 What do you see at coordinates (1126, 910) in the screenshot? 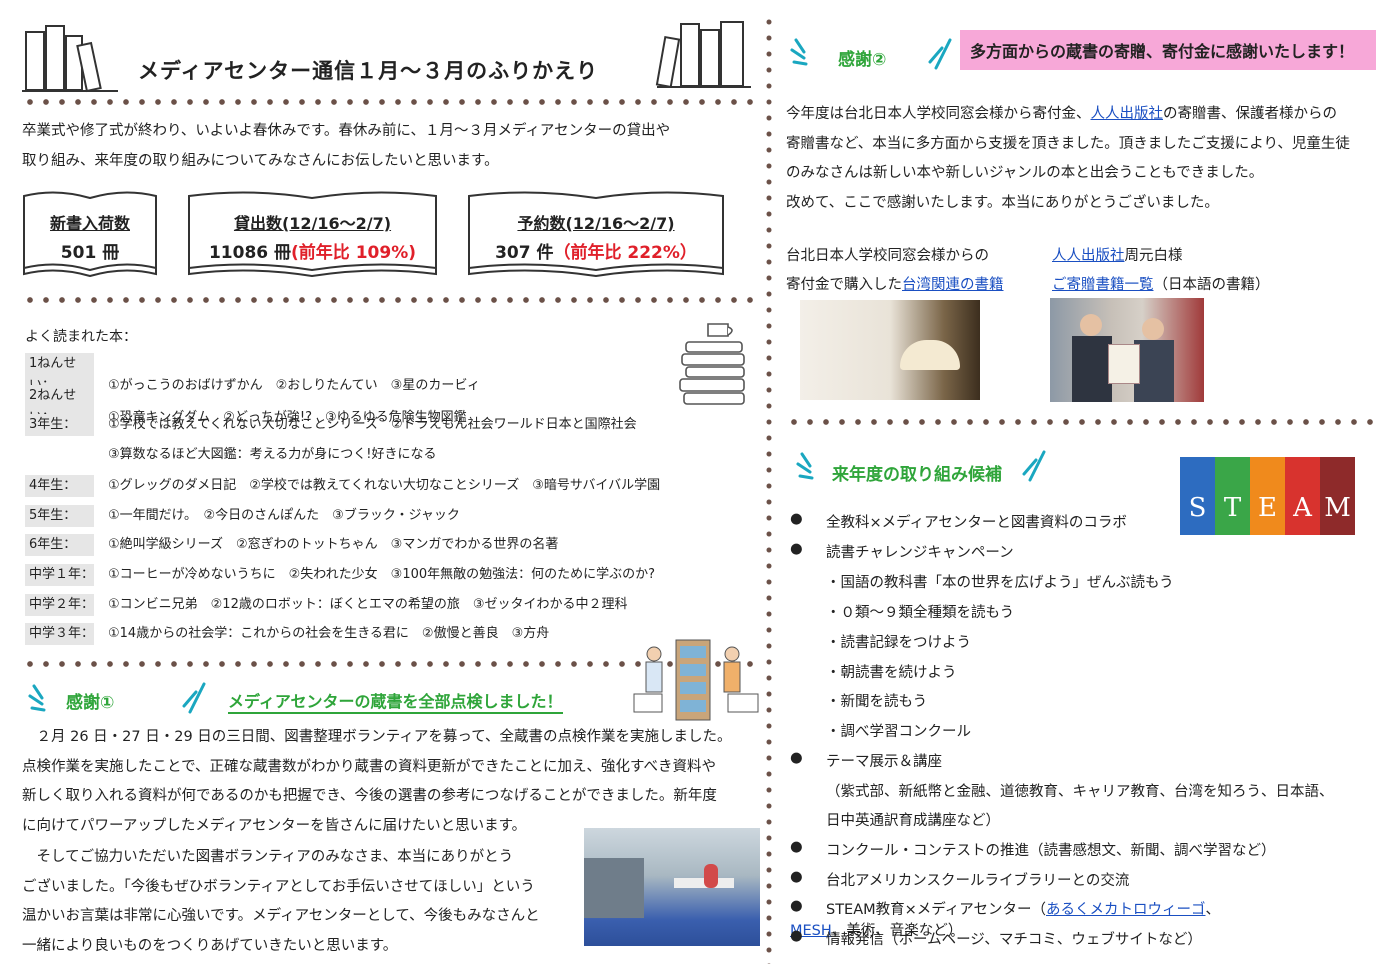
I see `wego-link: あるくメカトロウィーゴ` at bounding box center [1126, 910].